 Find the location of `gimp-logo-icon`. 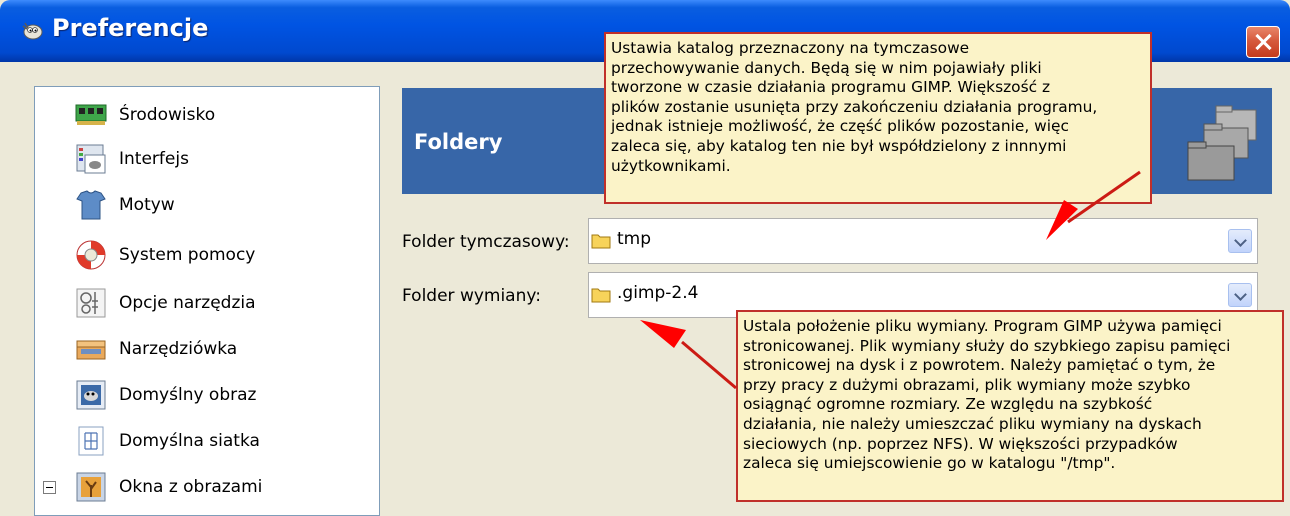

gimp-logo-icon is located at coordinates (32, 31).